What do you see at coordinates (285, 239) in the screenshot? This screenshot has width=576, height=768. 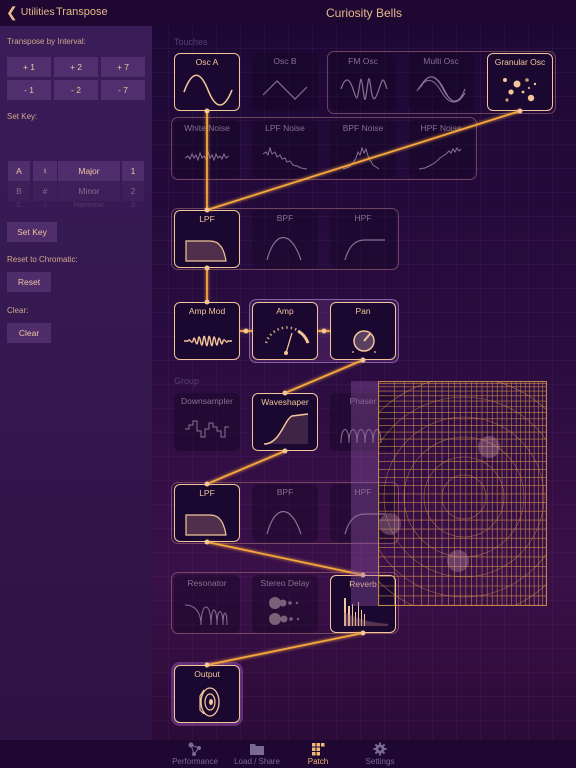 I see `module-touch-bpf: BPF` at bounding box center [285, 239].